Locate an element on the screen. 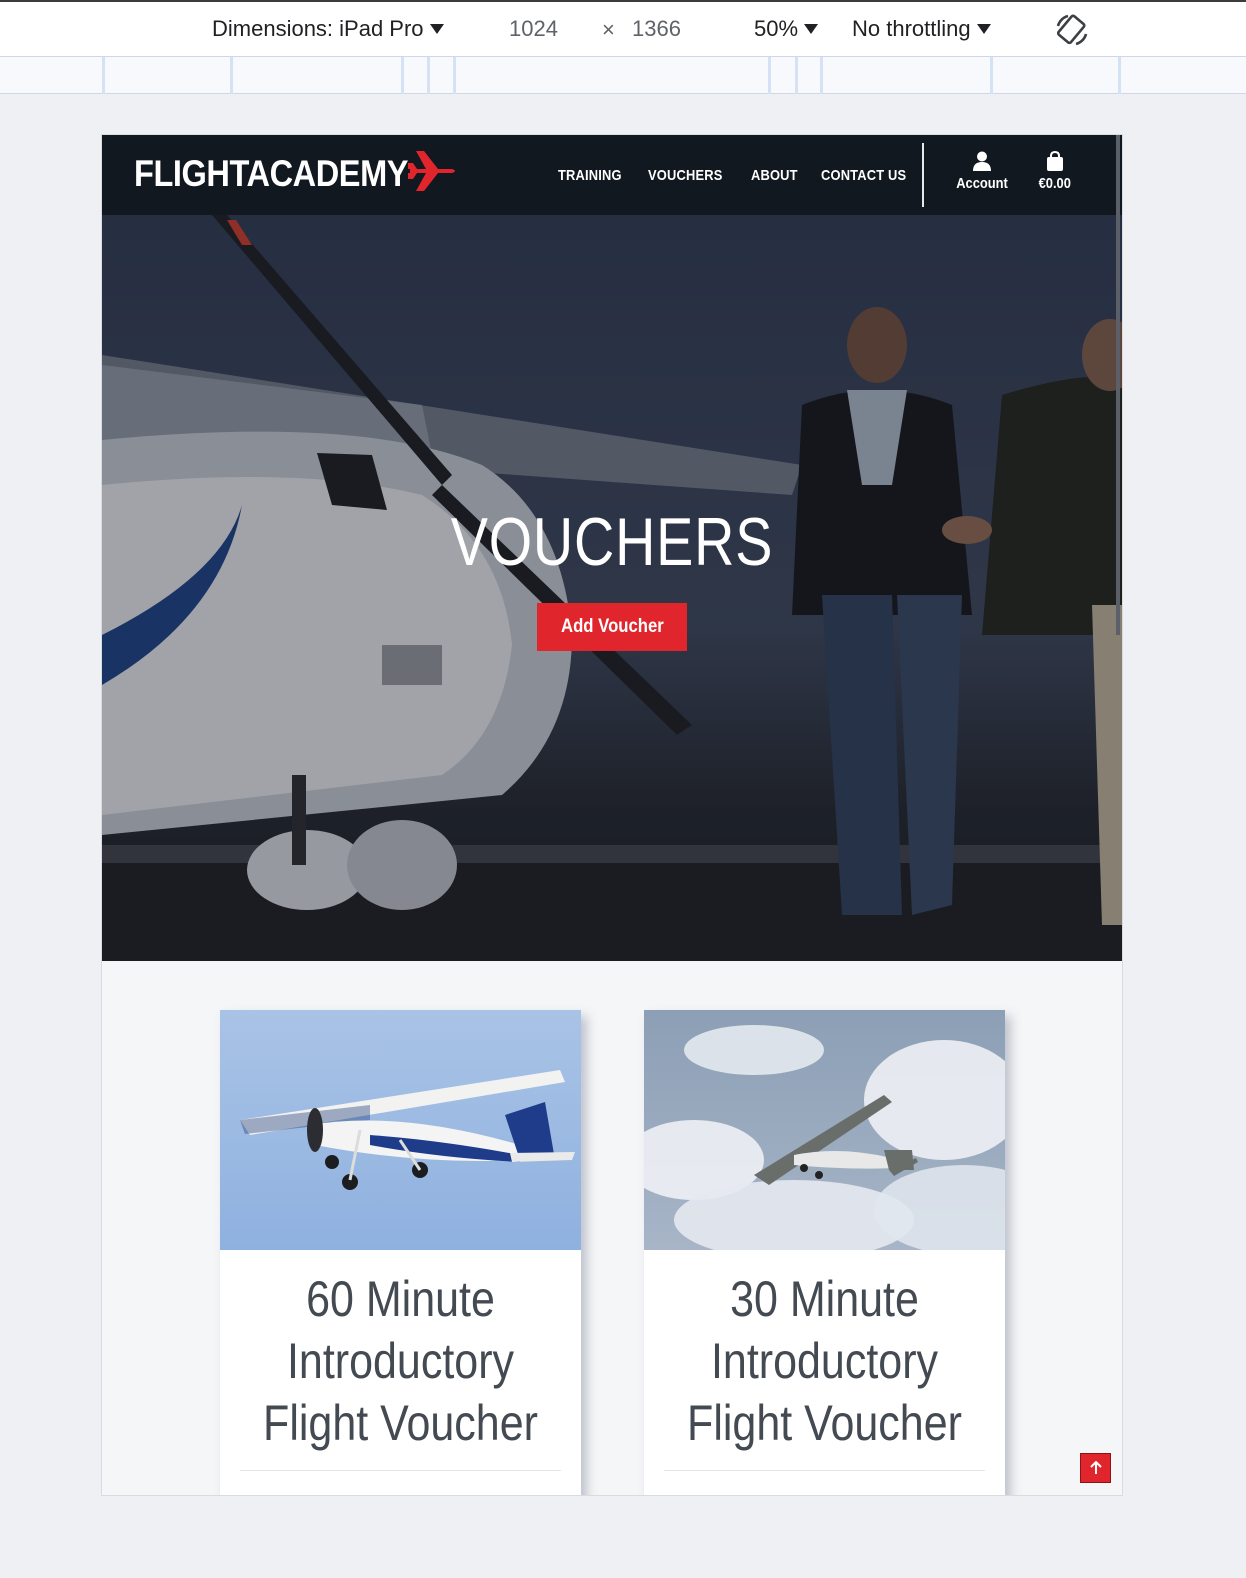 The image size is (1246, 1578). times-icon: × is located at coordinates (608, 29).